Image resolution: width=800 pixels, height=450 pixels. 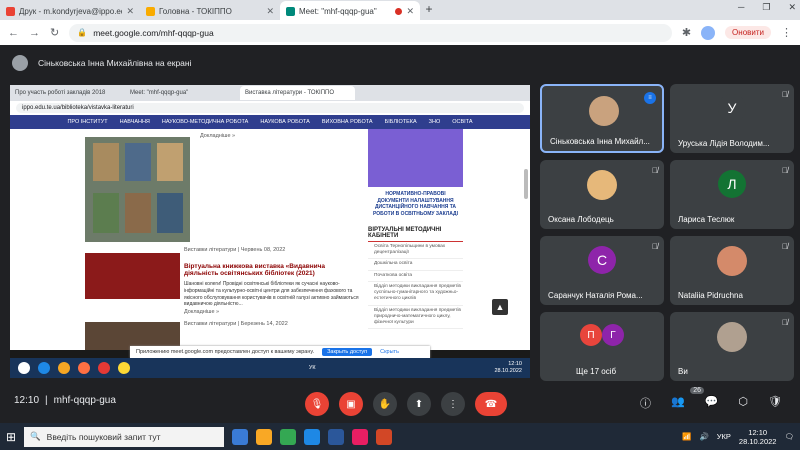 I want to click on site-icon, so click(x=150, y=11).